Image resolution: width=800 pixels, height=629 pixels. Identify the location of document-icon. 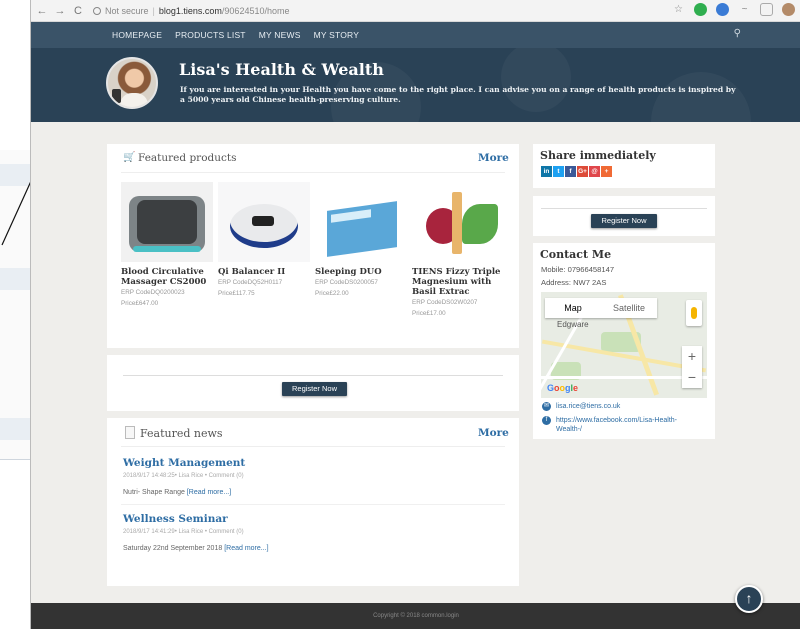
(130, 432).